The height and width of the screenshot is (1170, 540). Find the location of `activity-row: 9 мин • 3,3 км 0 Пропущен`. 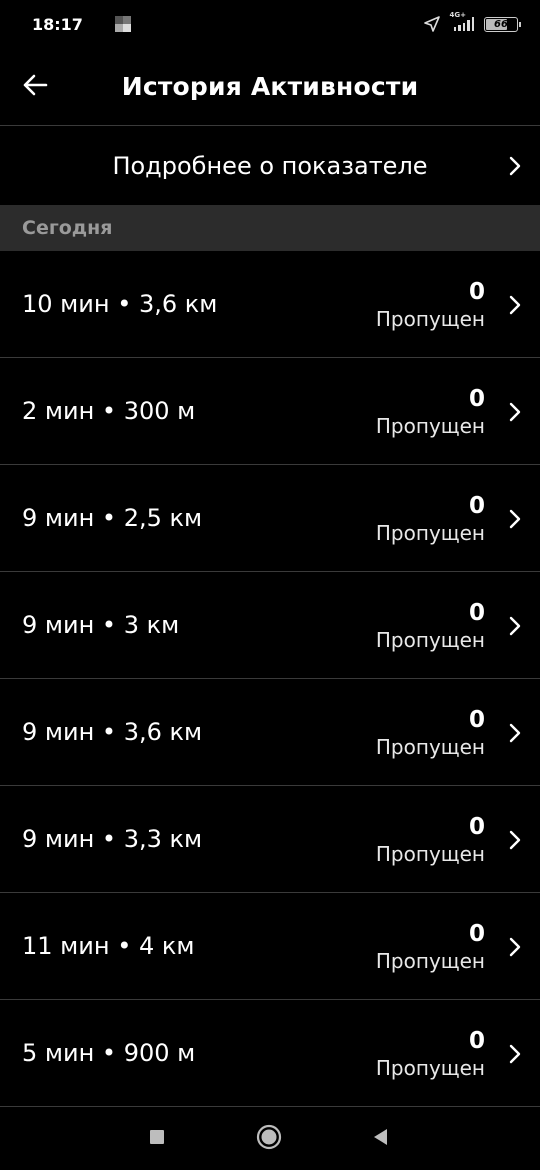

activity-row: 9 мин • 3,3 км 0 Пропущен is located at coordinates (270, 839).